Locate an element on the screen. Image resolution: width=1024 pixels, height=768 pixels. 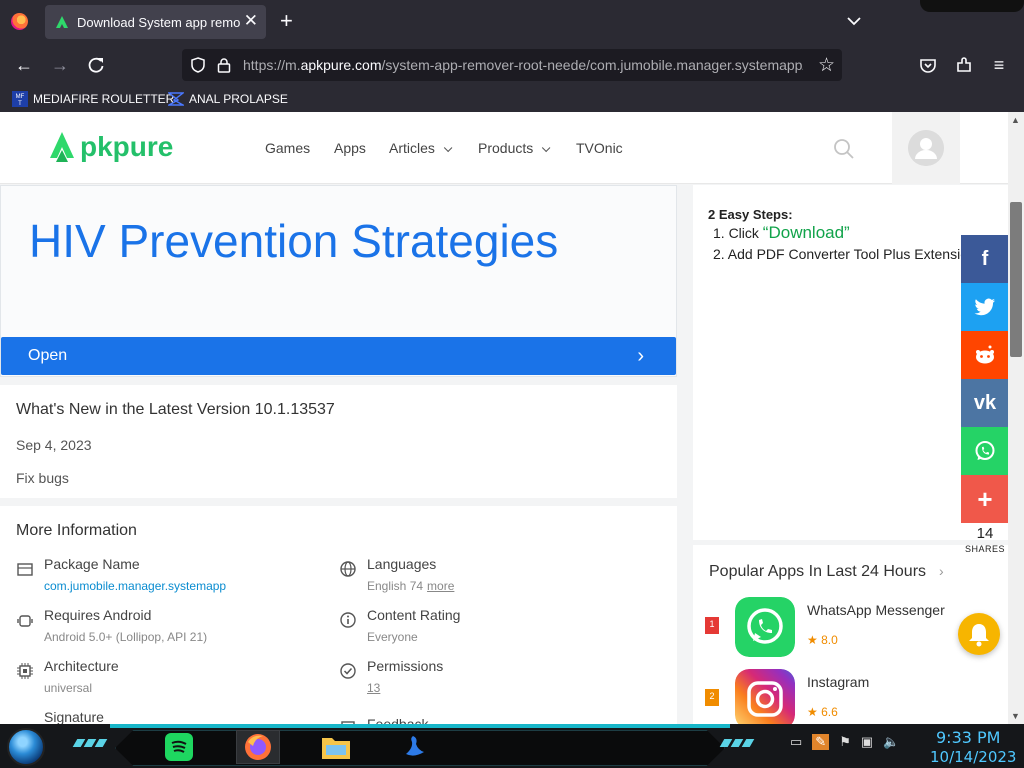
notification-bell-button is located at coordinates (979, 634).